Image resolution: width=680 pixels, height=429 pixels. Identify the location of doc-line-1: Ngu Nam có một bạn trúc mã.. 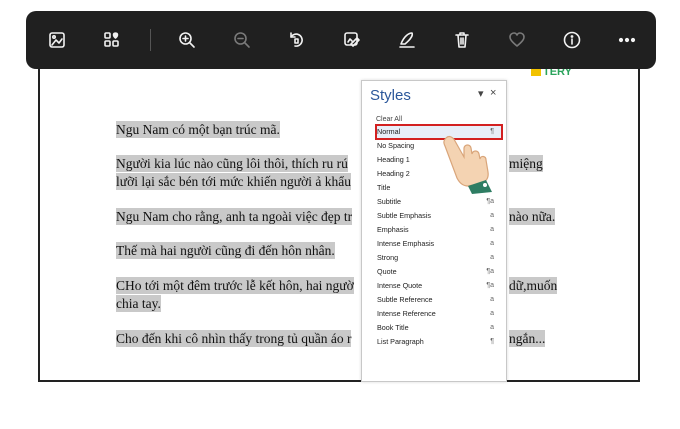
(198, 129).